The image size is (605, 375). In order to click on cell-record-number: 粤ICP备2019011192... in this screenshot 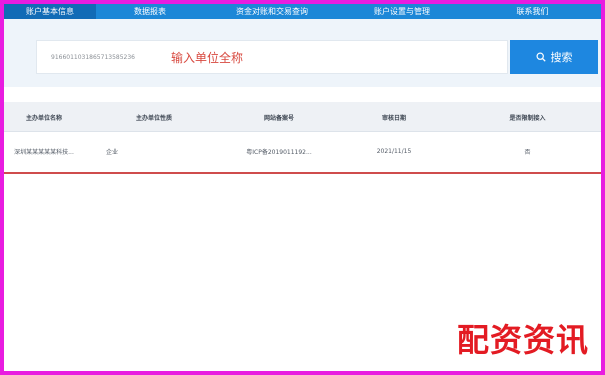, I will do `click(279, 152)`.